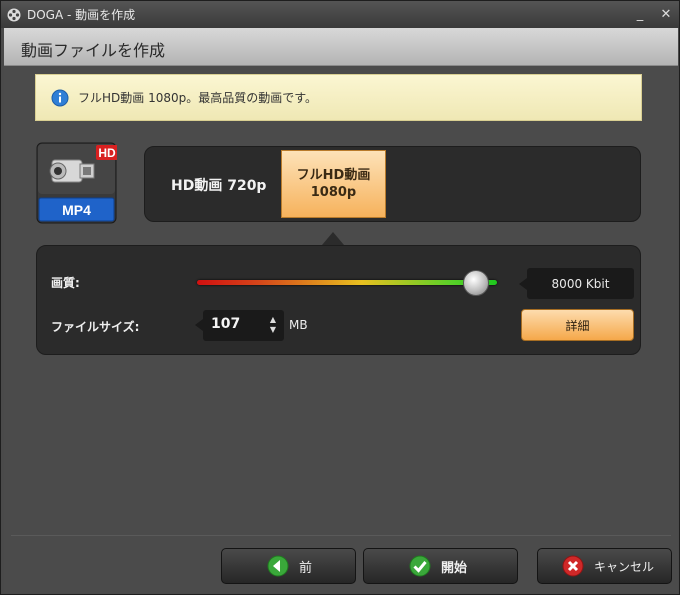 Image resolution: width=680 pixels, height=595 pixels. What do you see at coordinates (218, 185) in the screenshot?
I see `format-option-hd-720p: HD動画 720p` at bounding box center [218, 185].